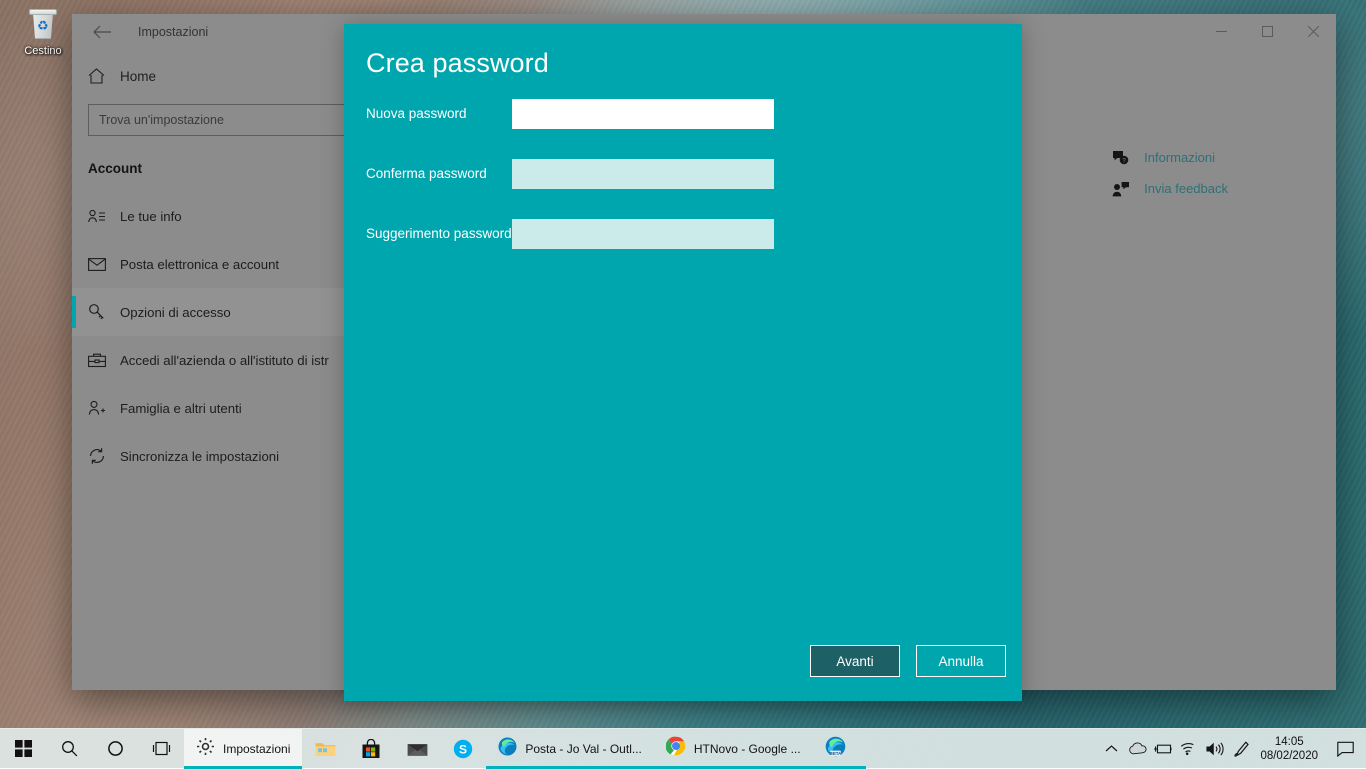 The image size is (1366, 769). I want to click on sync-icon, so click(104, 456).